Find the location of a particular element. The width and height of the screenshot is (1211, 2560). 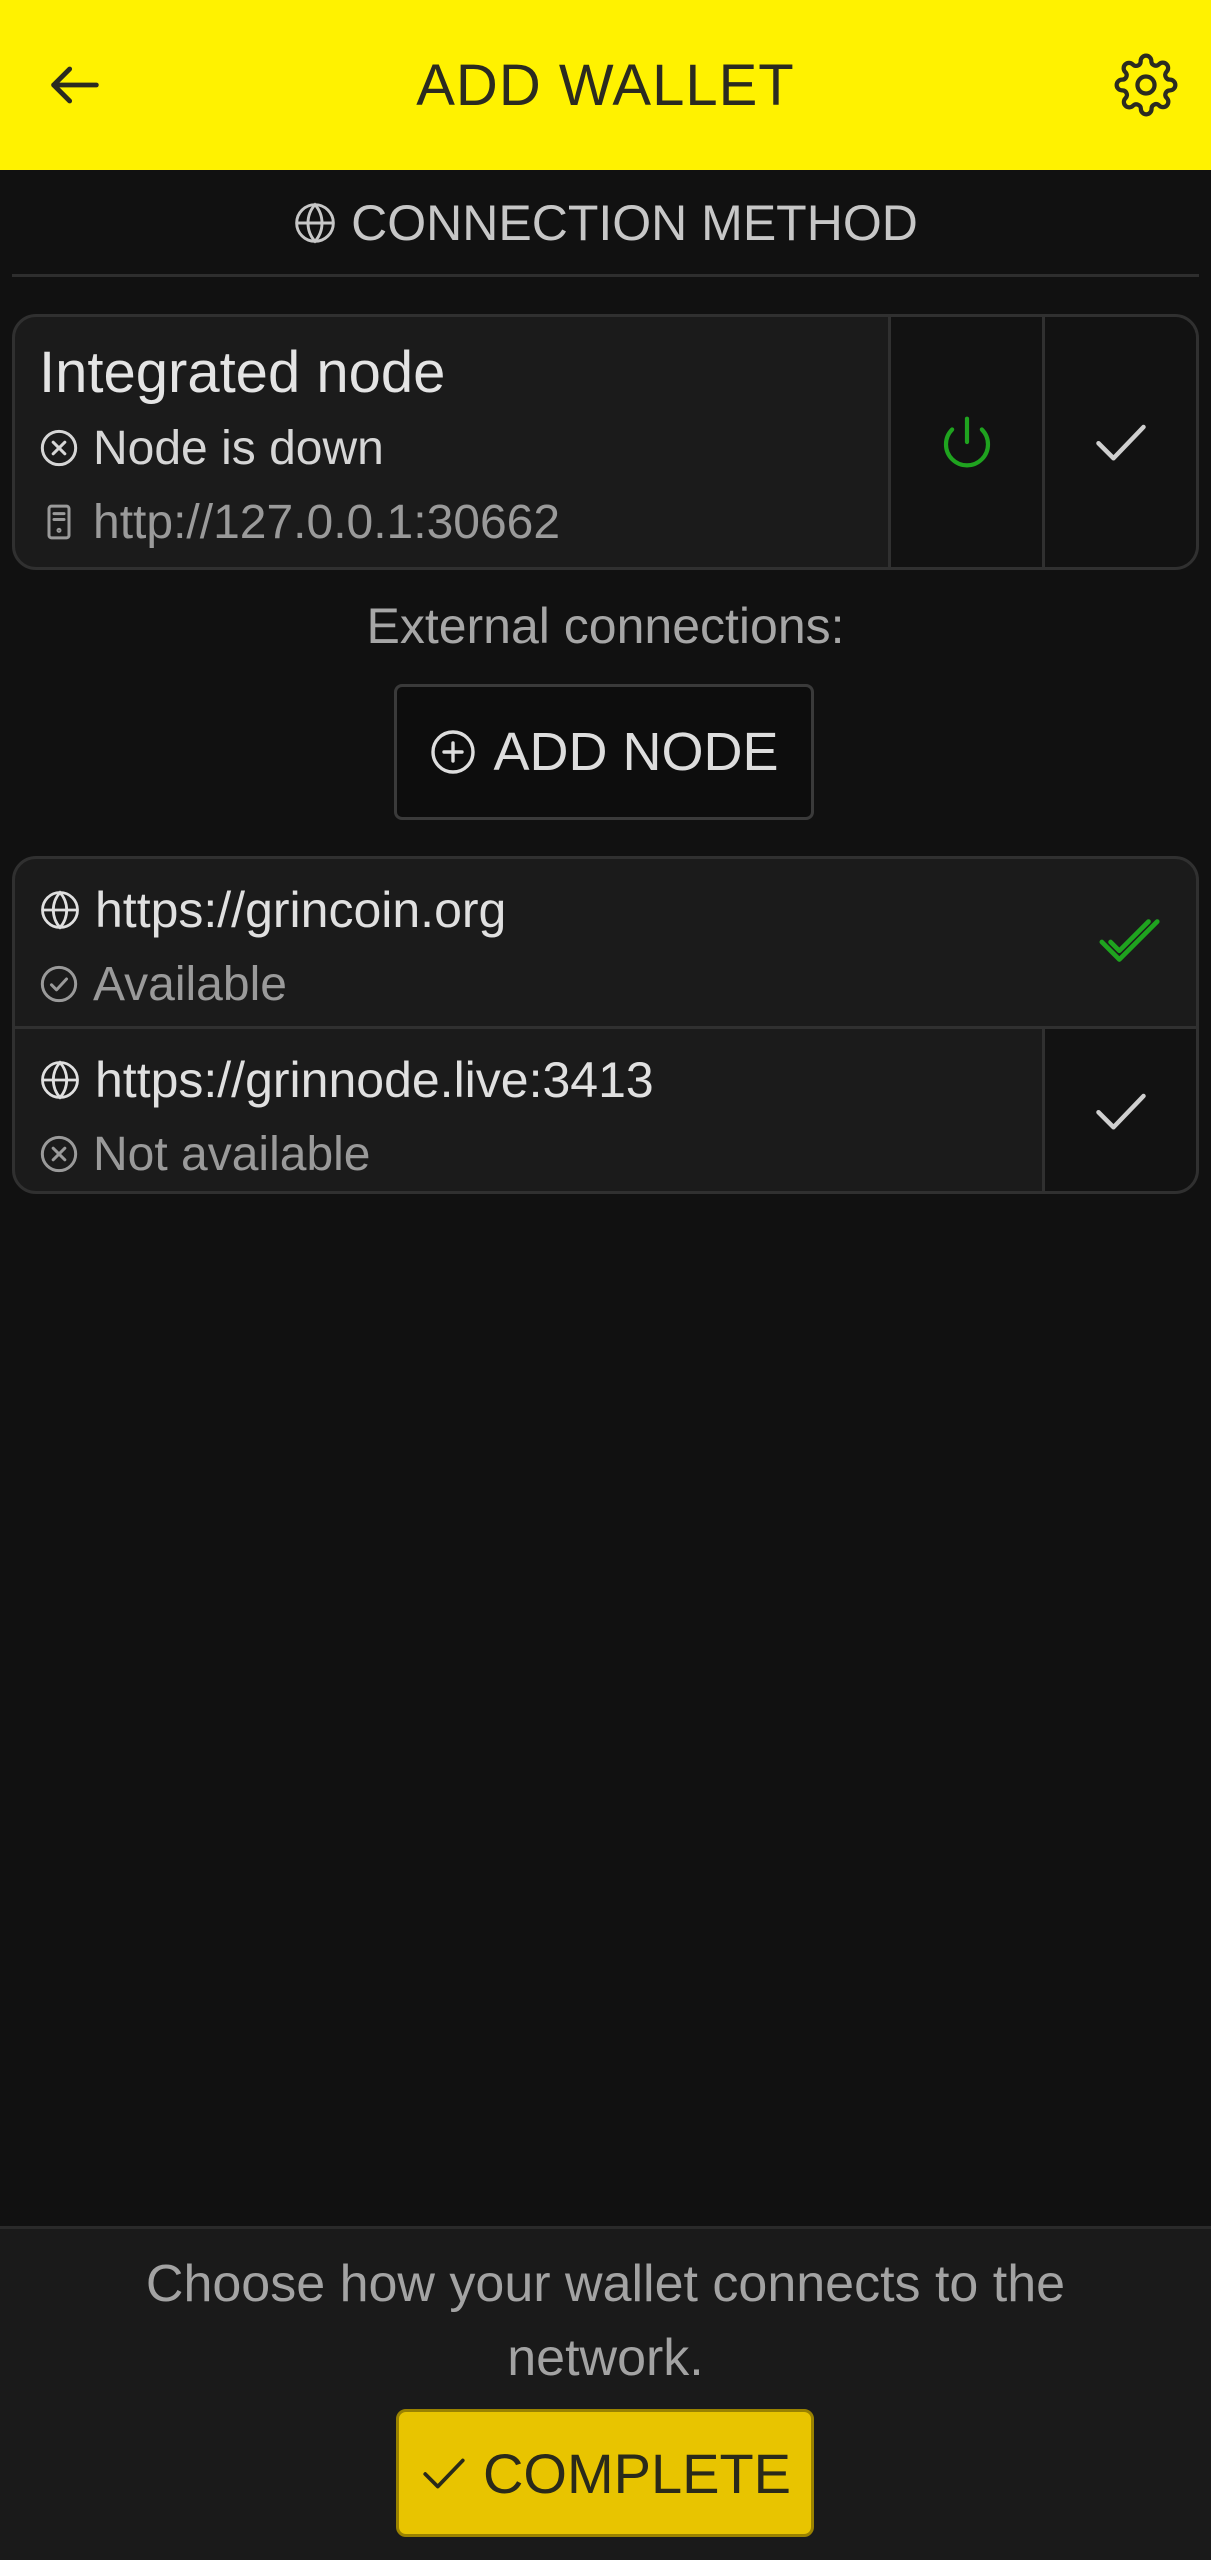

node-status: Available is located at coordinates (272, 984).